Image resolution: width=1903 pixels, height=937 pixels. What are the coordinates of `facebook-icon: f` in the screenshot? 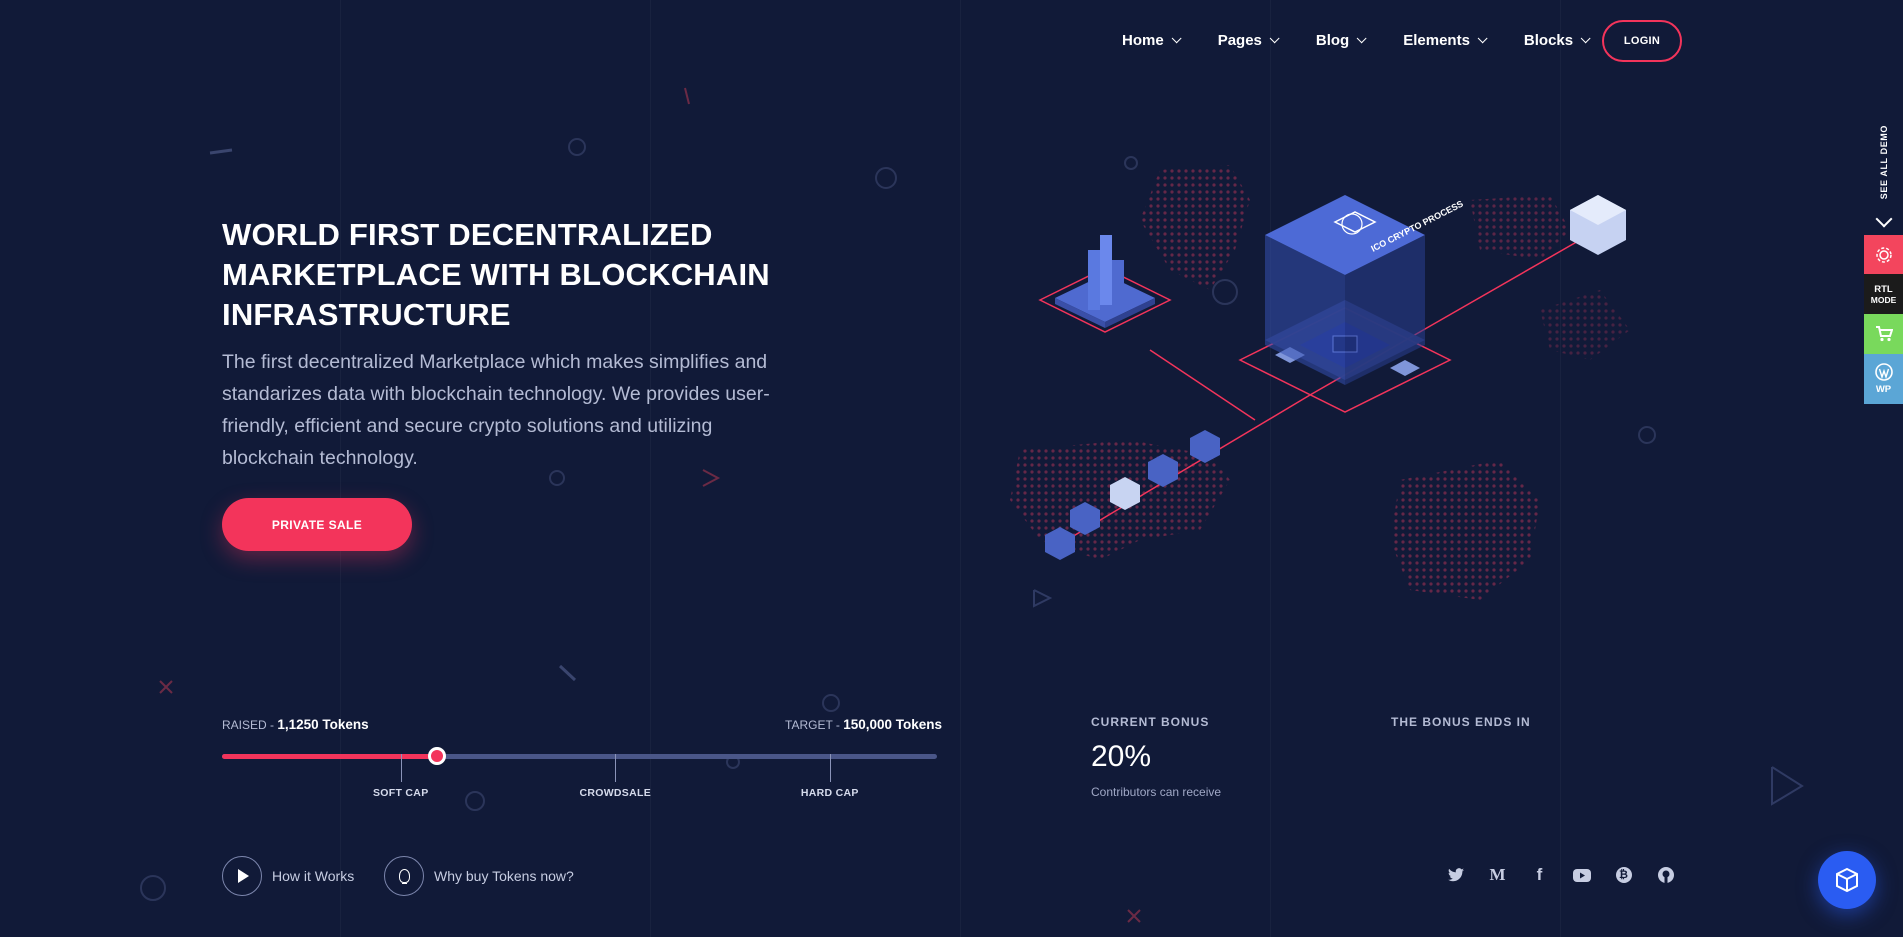 It's located at (1539, 874).